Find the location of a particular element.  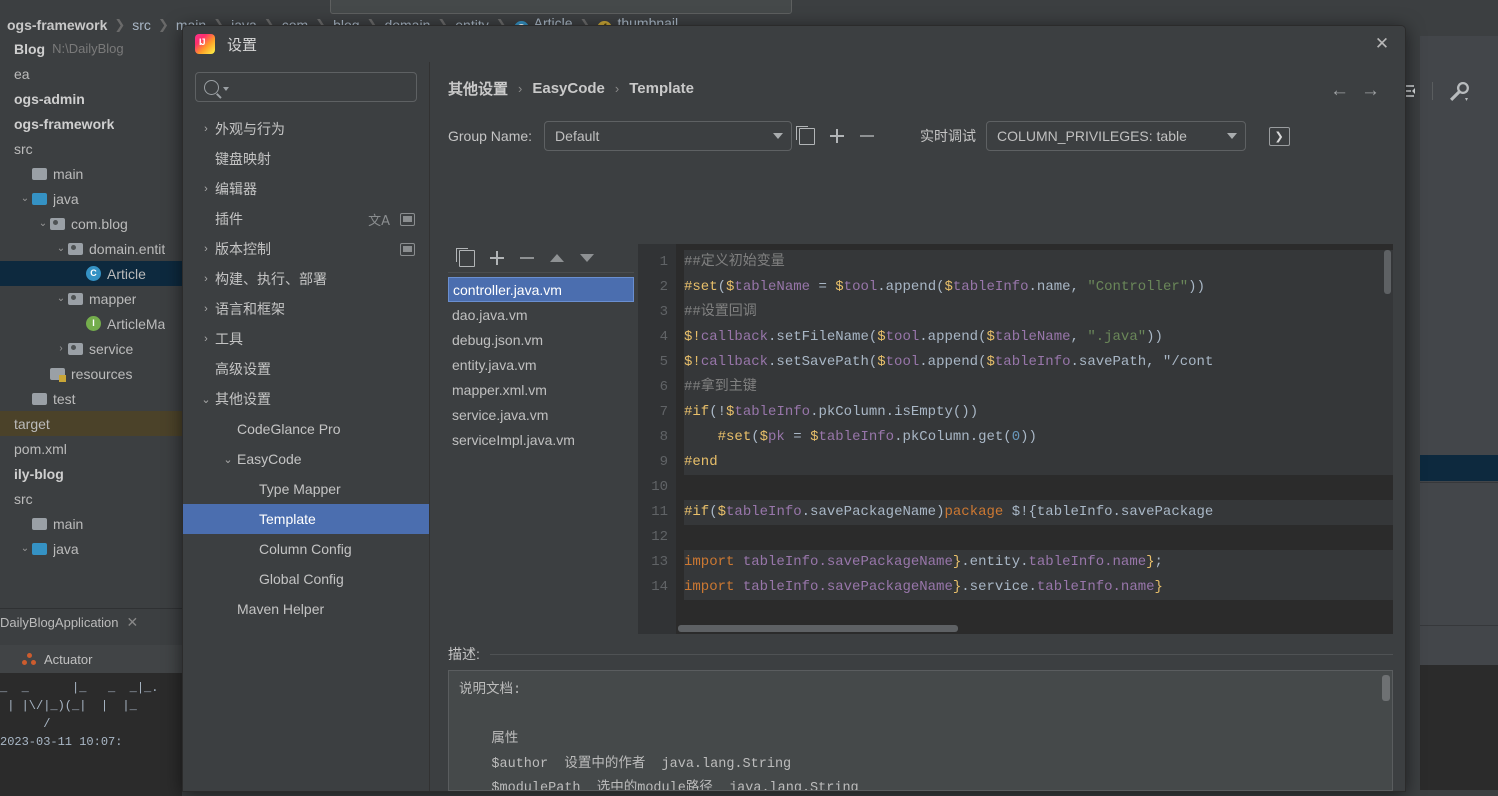

breadcrumb-item: 其他设置 is located at coordinates (478, 88).